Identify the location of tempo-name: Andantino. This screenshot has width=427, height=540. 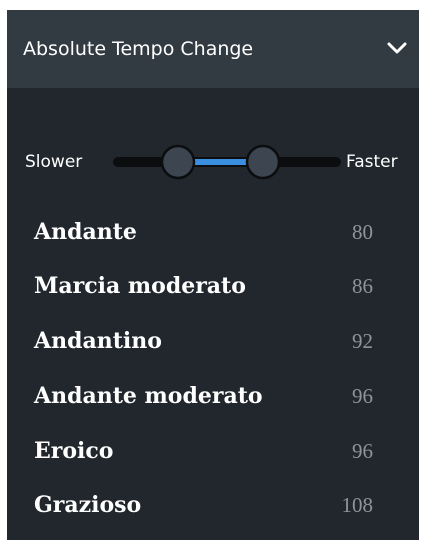
(98, 341).